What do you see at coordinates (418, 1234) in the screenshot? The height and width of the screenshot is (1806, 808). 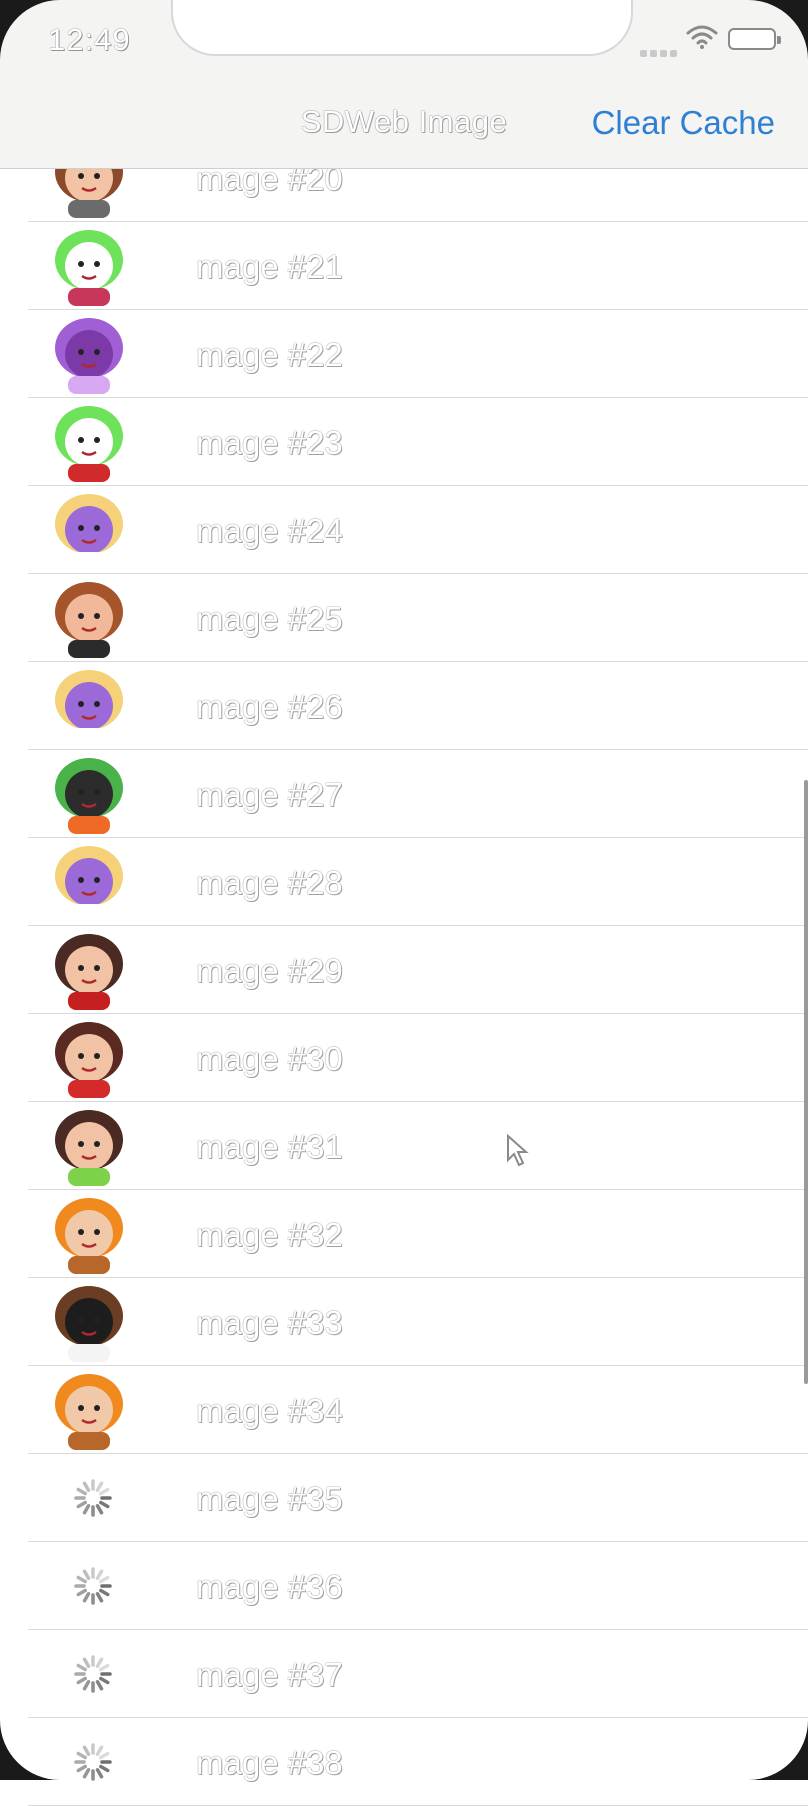 I see `table-row: mage #32` at bounding box center [418, 1234].